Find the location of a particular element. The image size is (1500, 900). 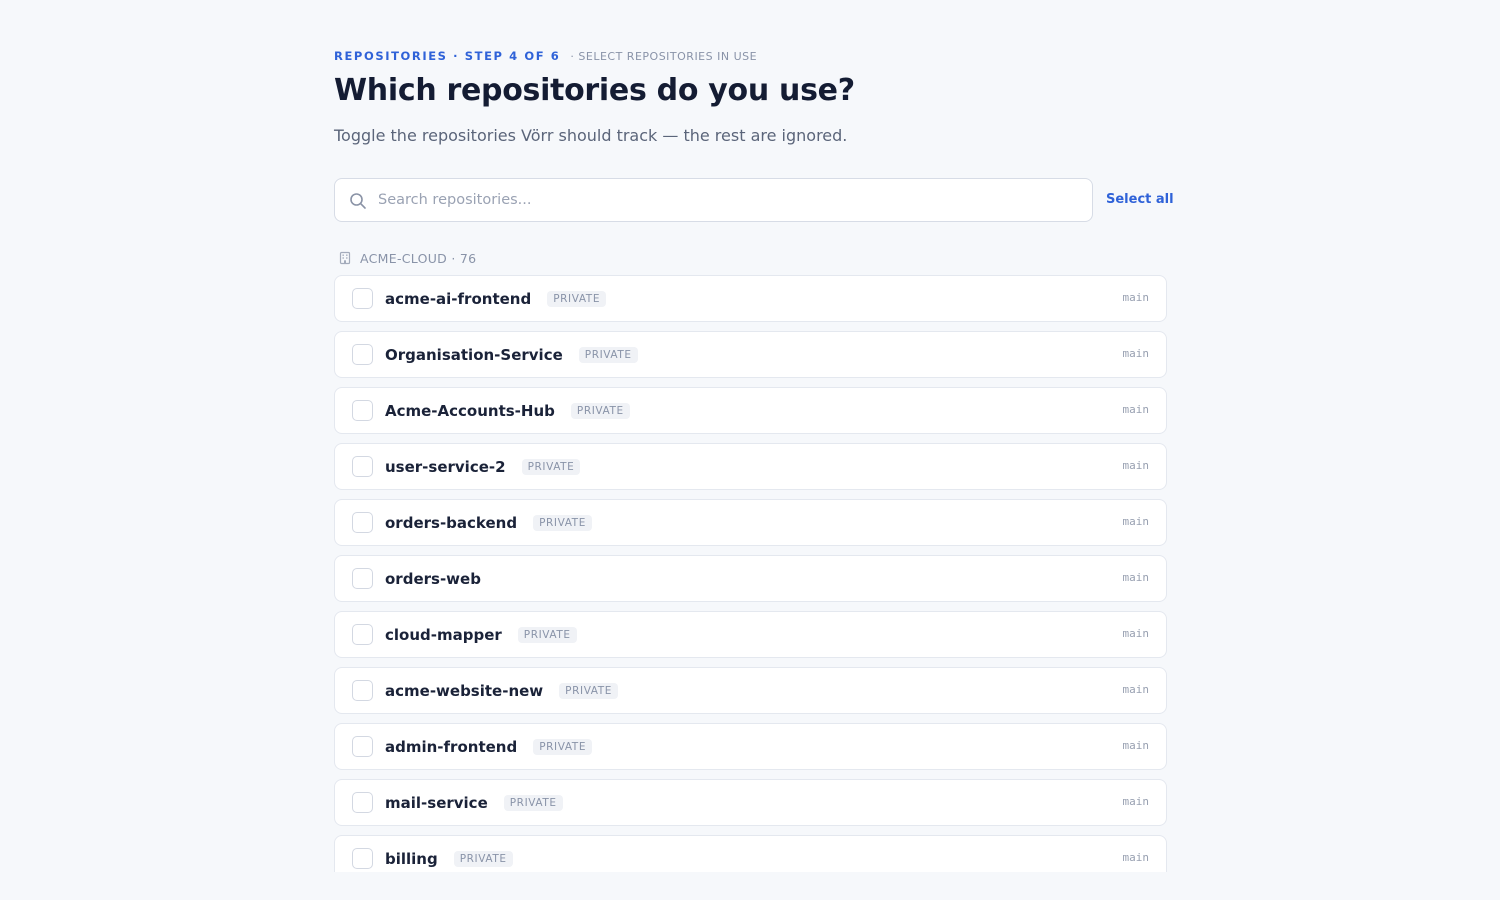

step-description: · SELECT REPOSITORIES IN USE is located at coordinates (664, 56).